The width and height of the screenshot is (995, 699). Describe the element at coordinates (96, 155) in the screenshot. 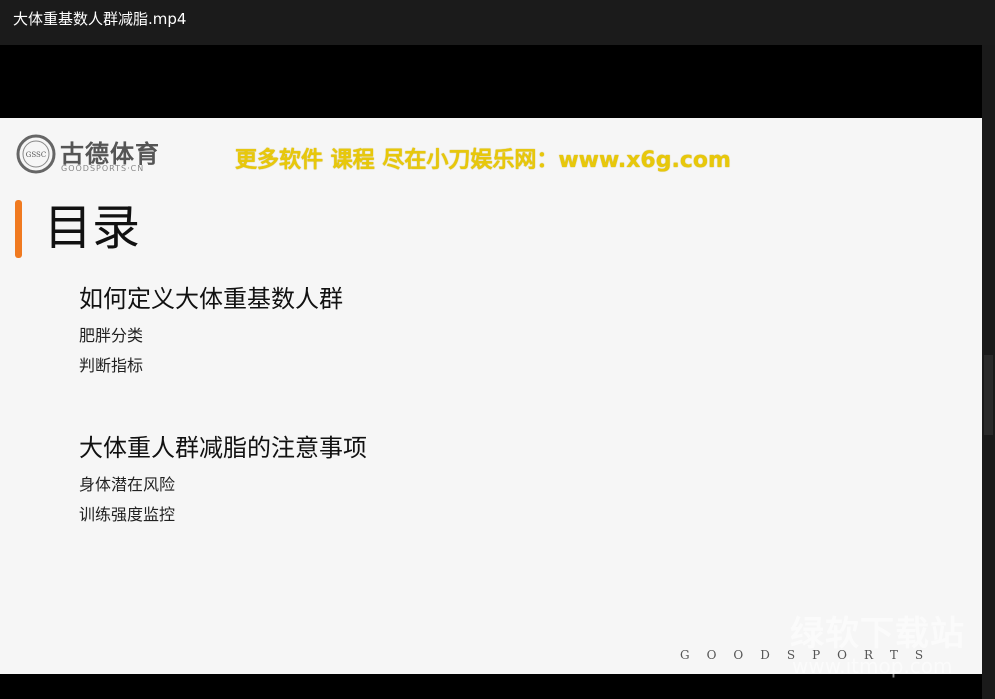

I see `brand-logo: GSSC 古德体育 GOODSPORTS·CN` at that location.